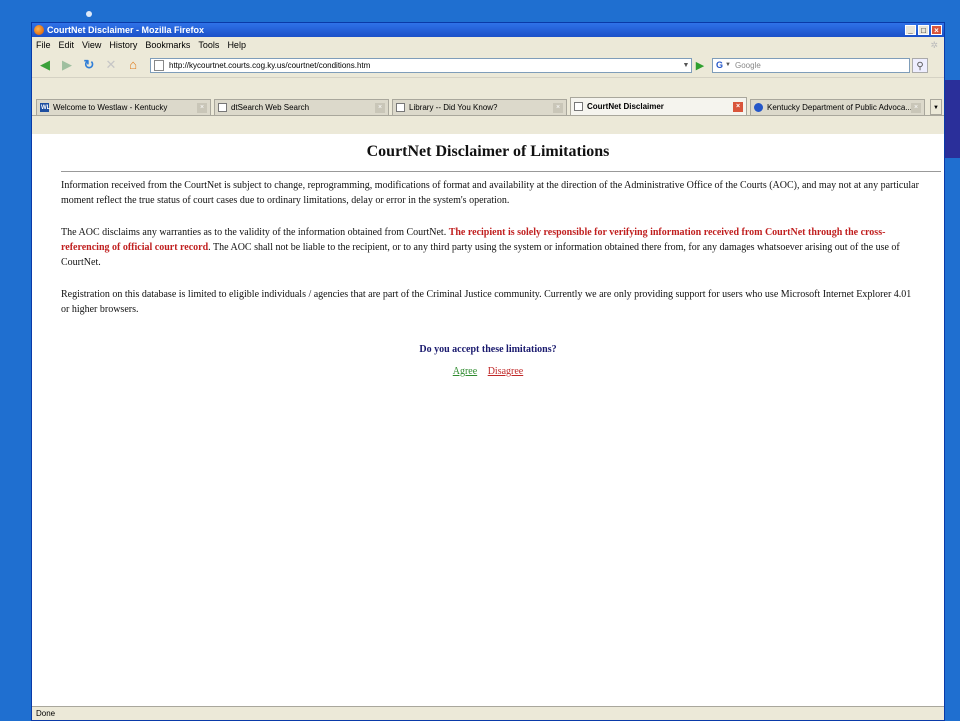  I want to click on tab-library: Library -- Did You Know? ×, so click(479, 107).